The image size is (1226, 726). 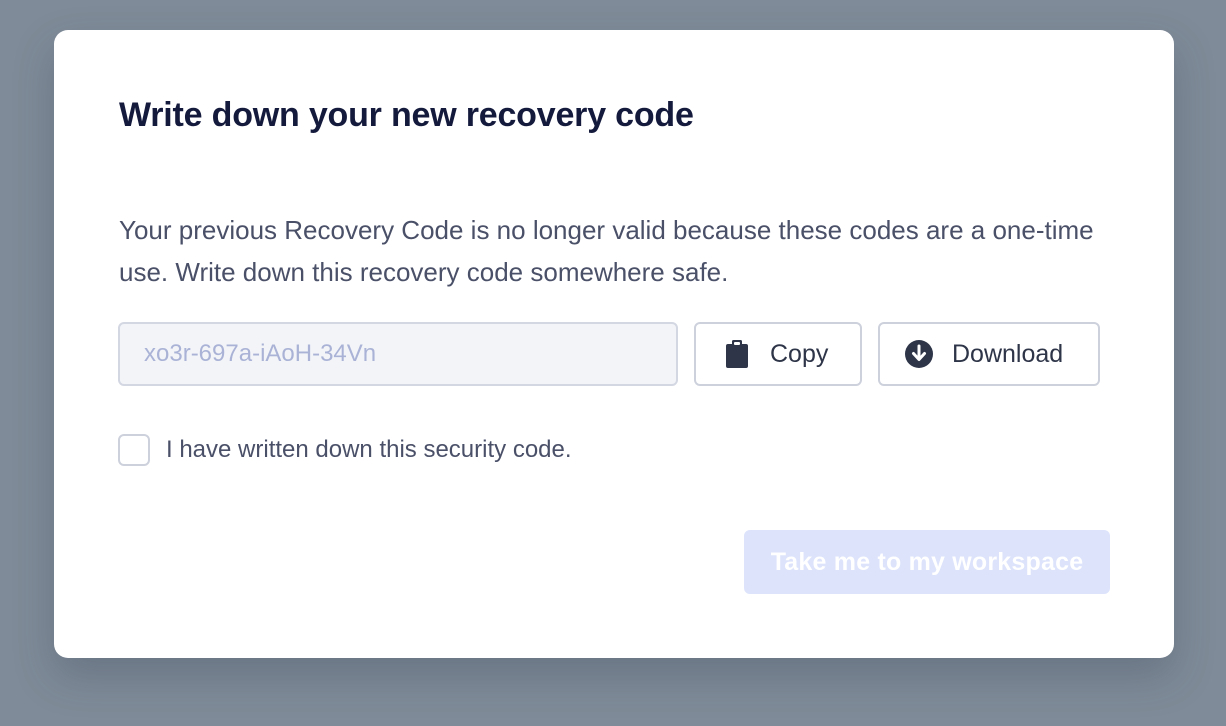 I want to click on confirm-checkbox, so click(x=134, y=450).